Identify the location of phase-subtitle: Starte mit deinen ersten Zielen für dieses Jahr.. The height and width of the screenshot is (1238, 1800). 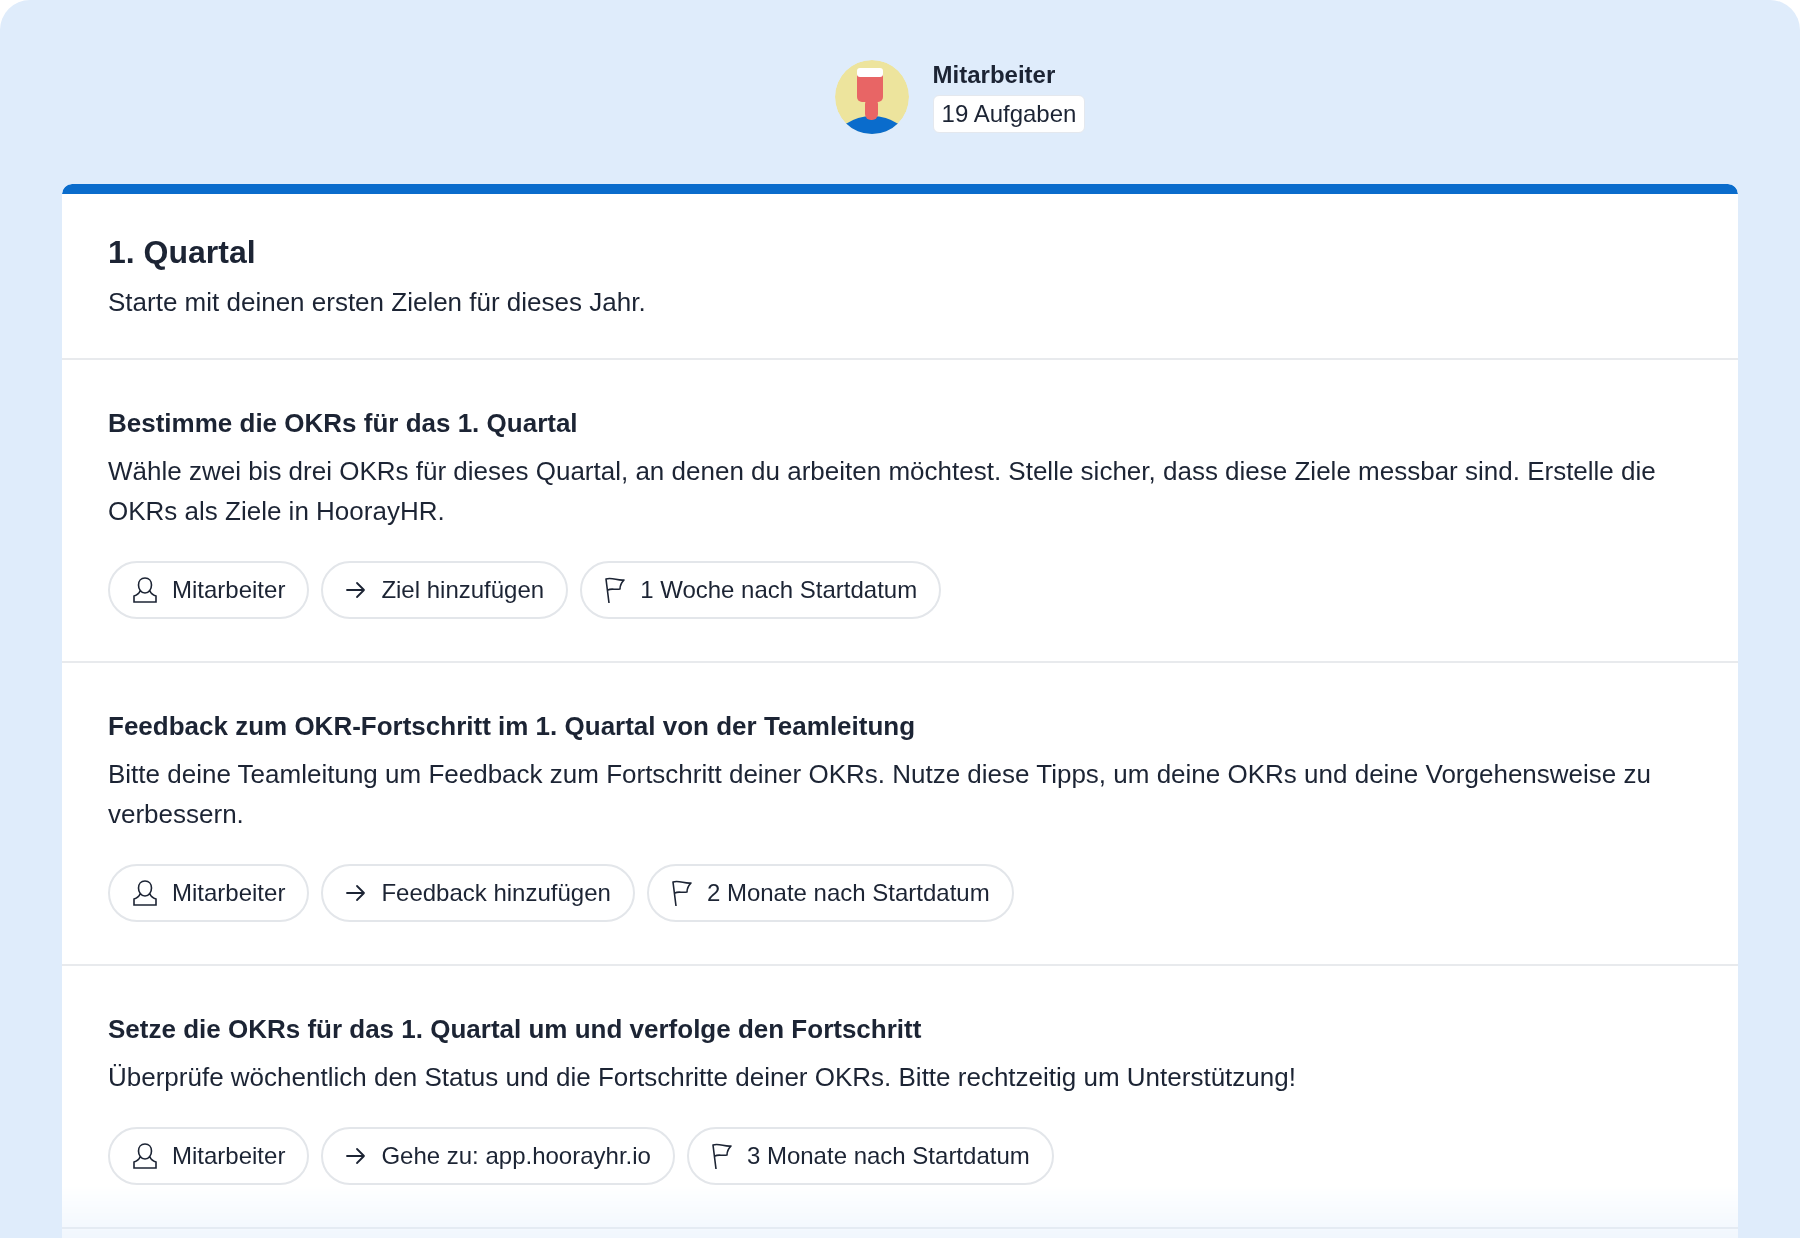
(377, 302).